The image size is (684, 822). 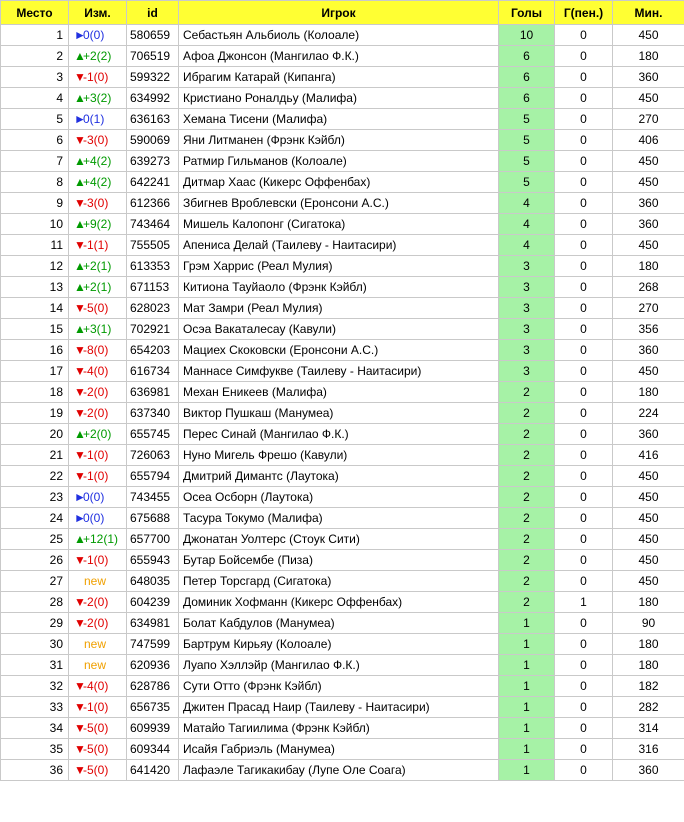 I want to click on player-cell: Ратмир Гильманов (Колоале), so click(x=338, y=161).